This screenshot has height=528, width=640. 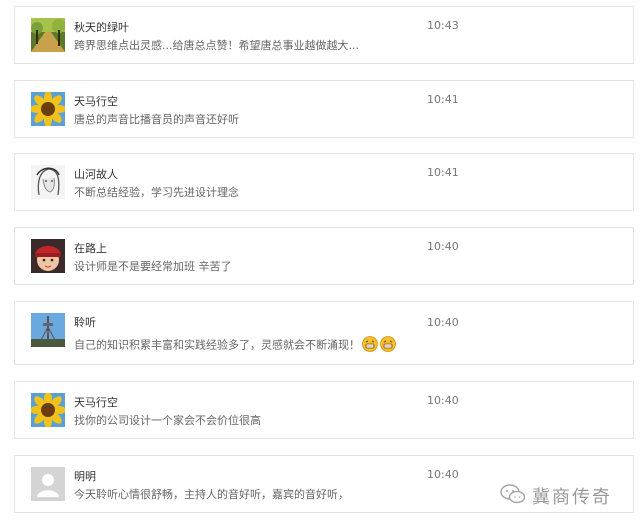 What do you see at coordinates (48, 182) in the screenshot?
I see `avatar-sketch-portrait` at bounding box center [48, 182].